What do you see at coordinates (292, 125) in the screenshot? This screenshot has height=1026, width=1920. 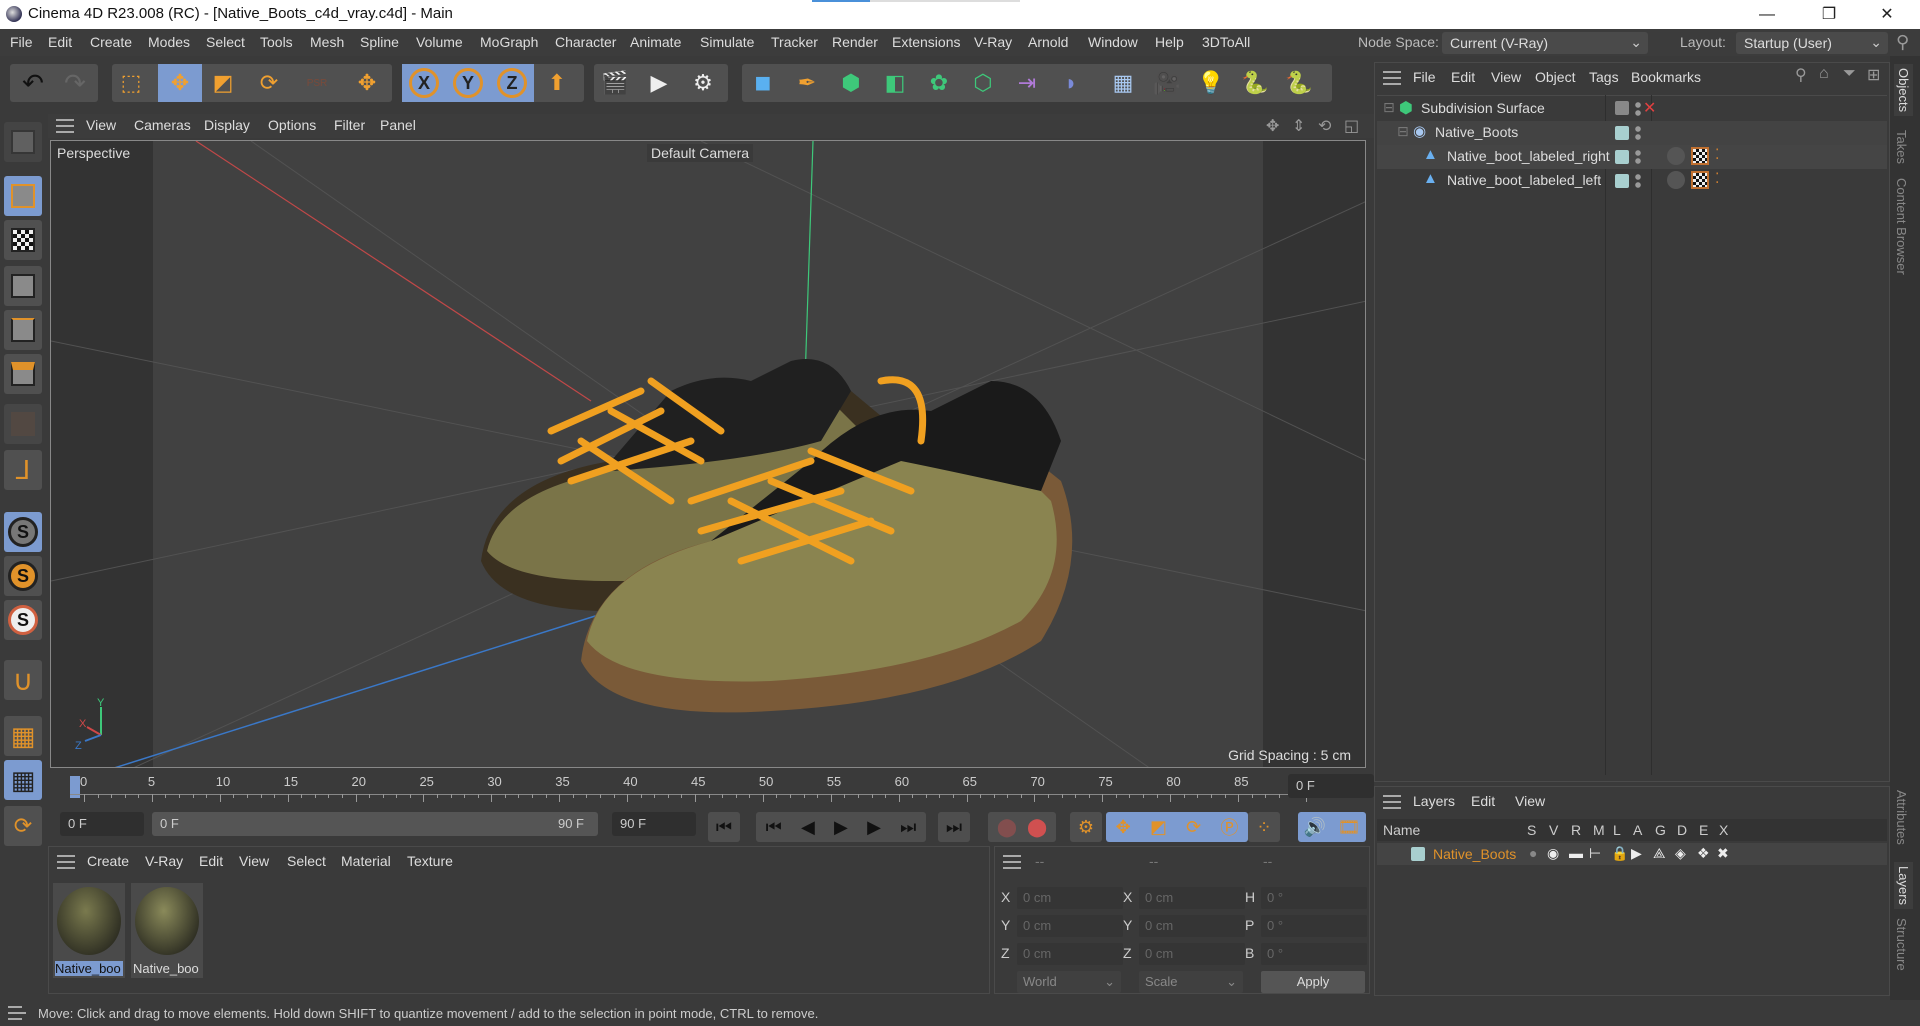 I see `viewport-menu-options: Options` at bounding box center [292, 125].